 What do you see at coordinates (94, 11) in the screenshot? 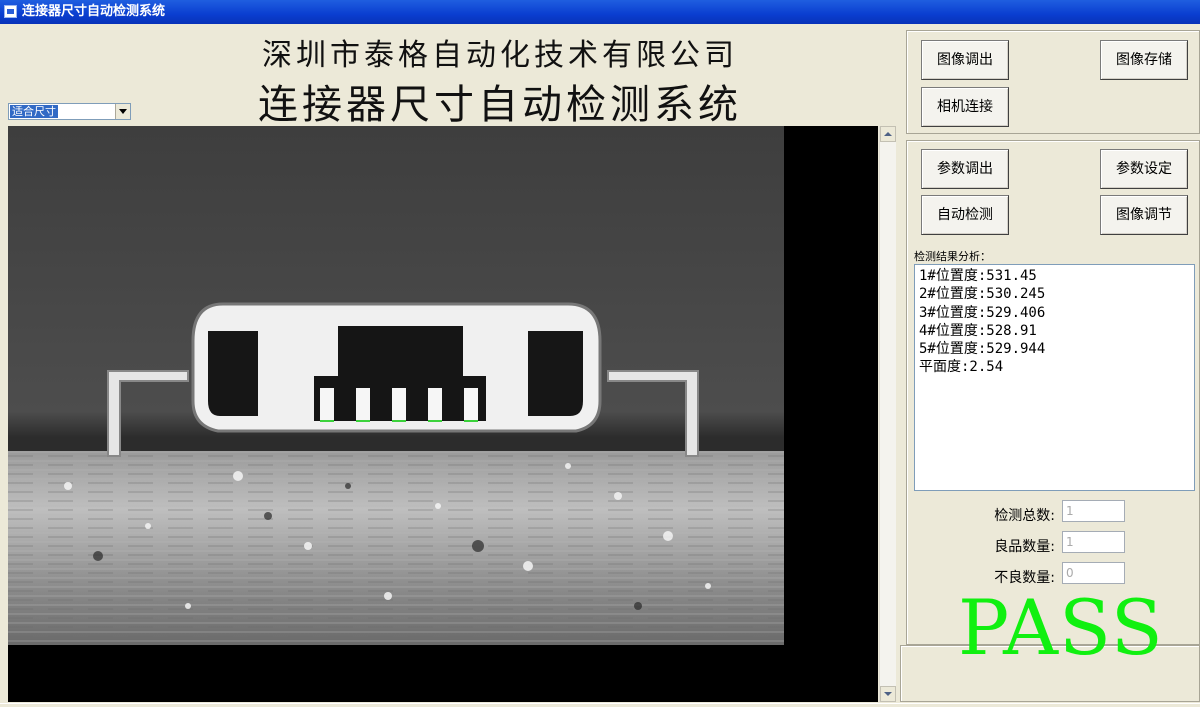
I see `window-title: 连接器尺寸自动检测系统` at bounding box center [94, 11].